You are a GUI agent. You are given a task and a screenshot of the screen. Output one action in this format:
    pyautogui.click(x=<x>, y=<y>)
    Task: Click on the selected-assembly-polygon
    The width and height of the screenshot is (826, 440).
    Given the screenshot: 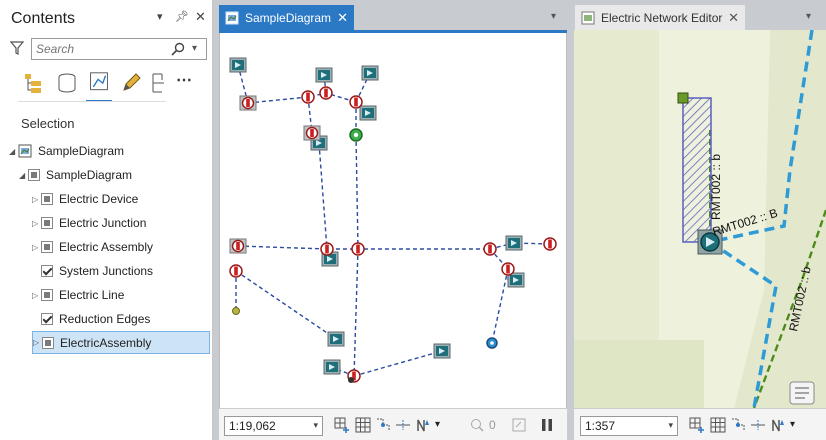 What is the action you would take?
    pyautogui.click(x=697, y=170)
    